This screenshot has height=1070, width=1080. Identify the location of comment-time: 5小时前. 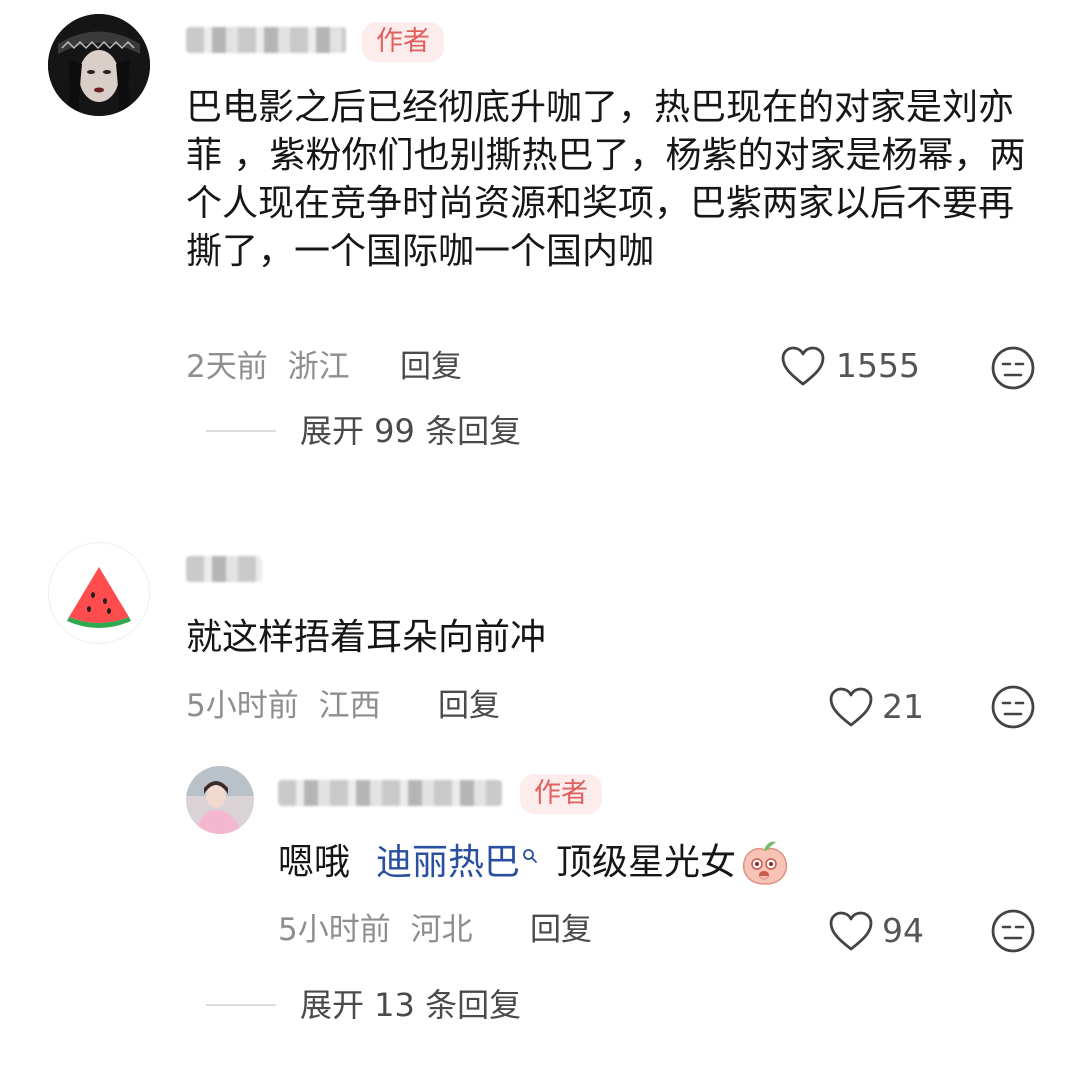
(242, 706).